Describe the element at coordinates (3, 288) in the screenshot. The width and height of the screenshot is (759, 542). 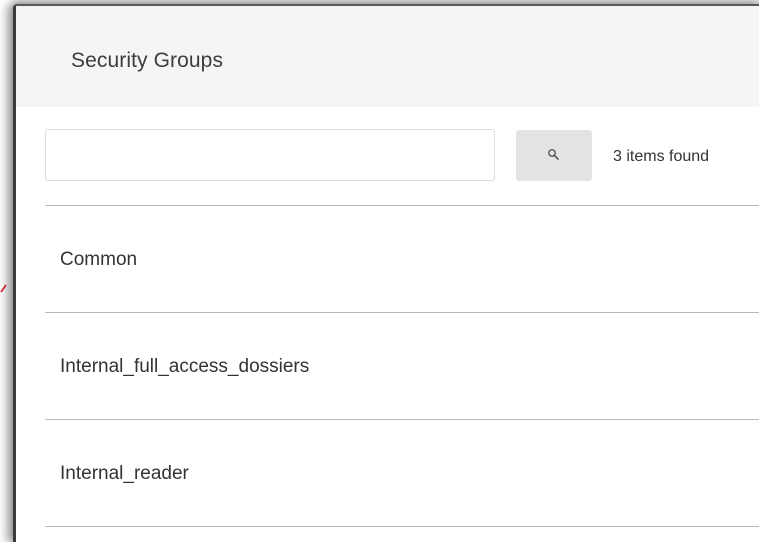
I see `annotation-arrow-fragment` at that location.